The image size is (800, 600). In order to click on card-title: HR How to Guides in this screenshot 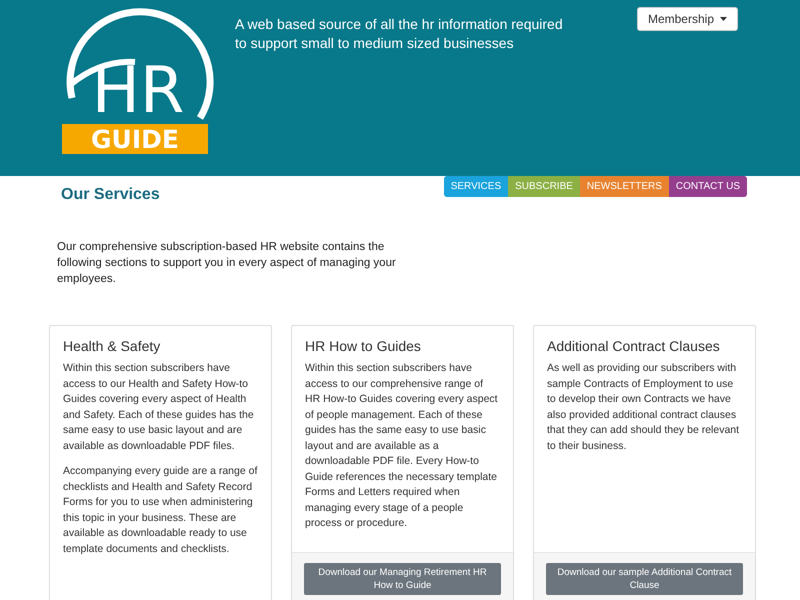, I will do `click(363, 346)`.